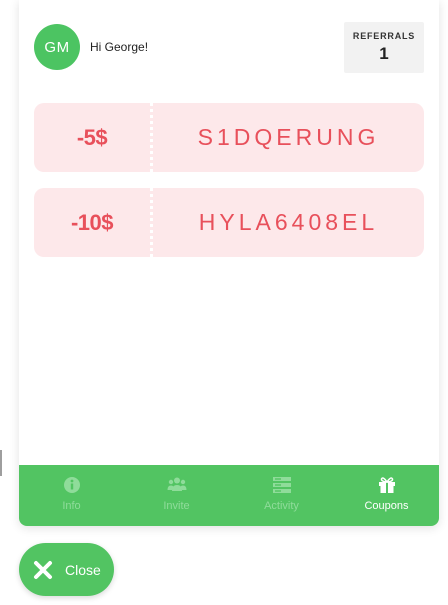 This screenshot has width=448, height=605. I want to click on referrals-counter: REFERRALS 1, so click(384, 47).